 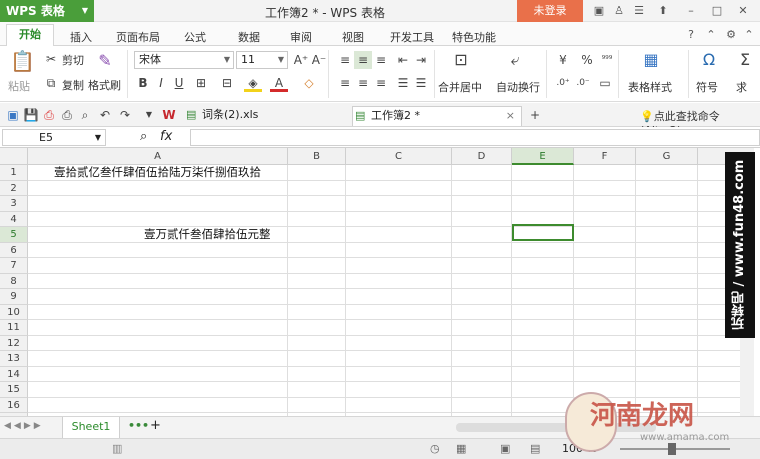 I want to click on paste-icon: 📋, so click(x=22, y=61).